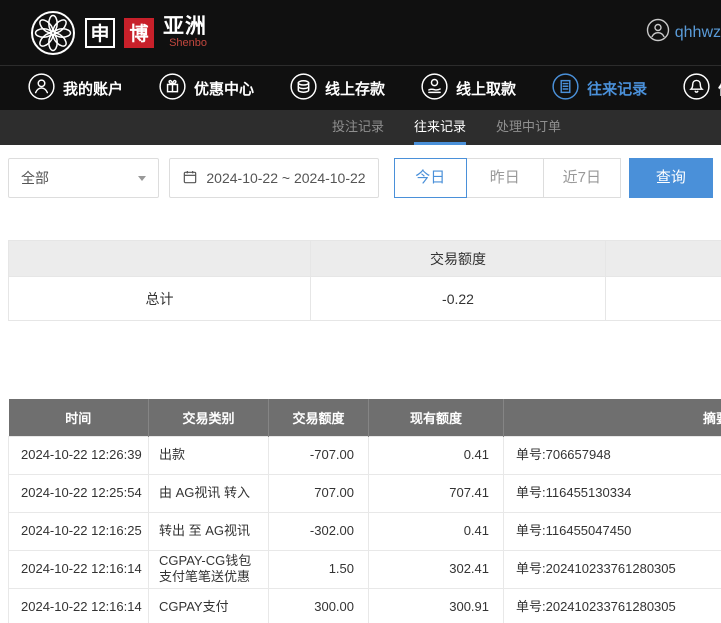 This screenshot has width=721, height=623. I want to click on records-header-row: 时间 交易类别 交易额度 现有额度 摘要, so click(364, 417).